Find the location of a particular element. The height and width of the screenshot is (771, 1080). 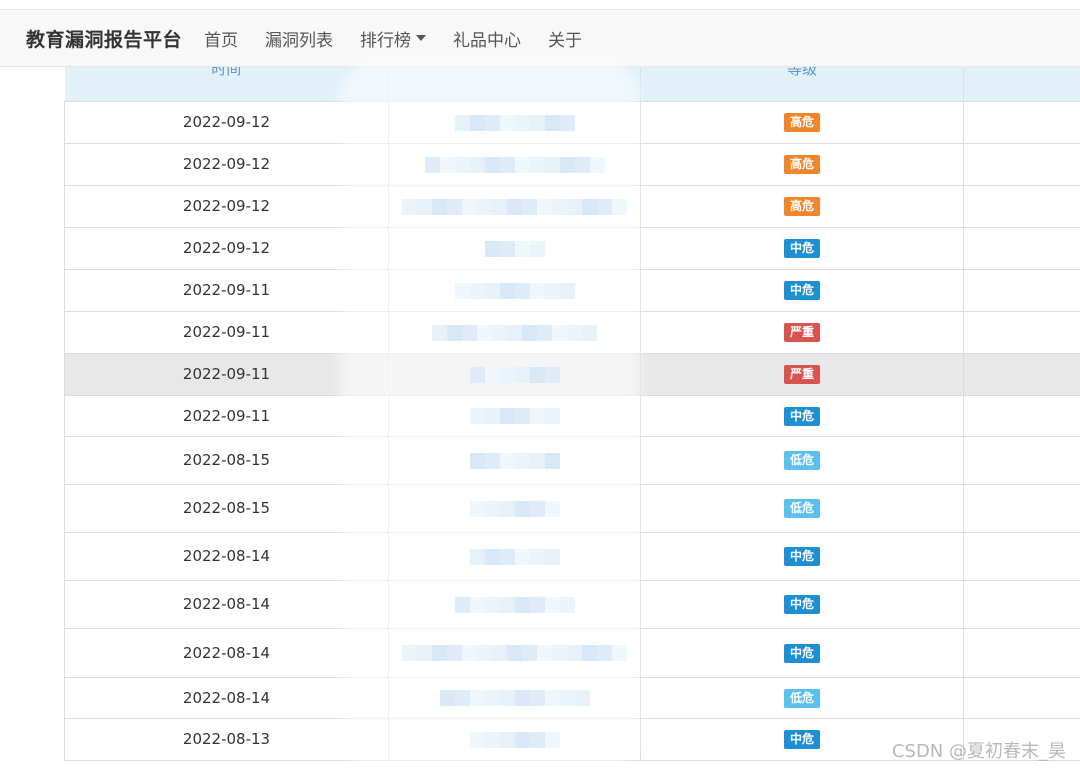

nav-gift-center: 礼品中心 is located at coordinates (487, 38).